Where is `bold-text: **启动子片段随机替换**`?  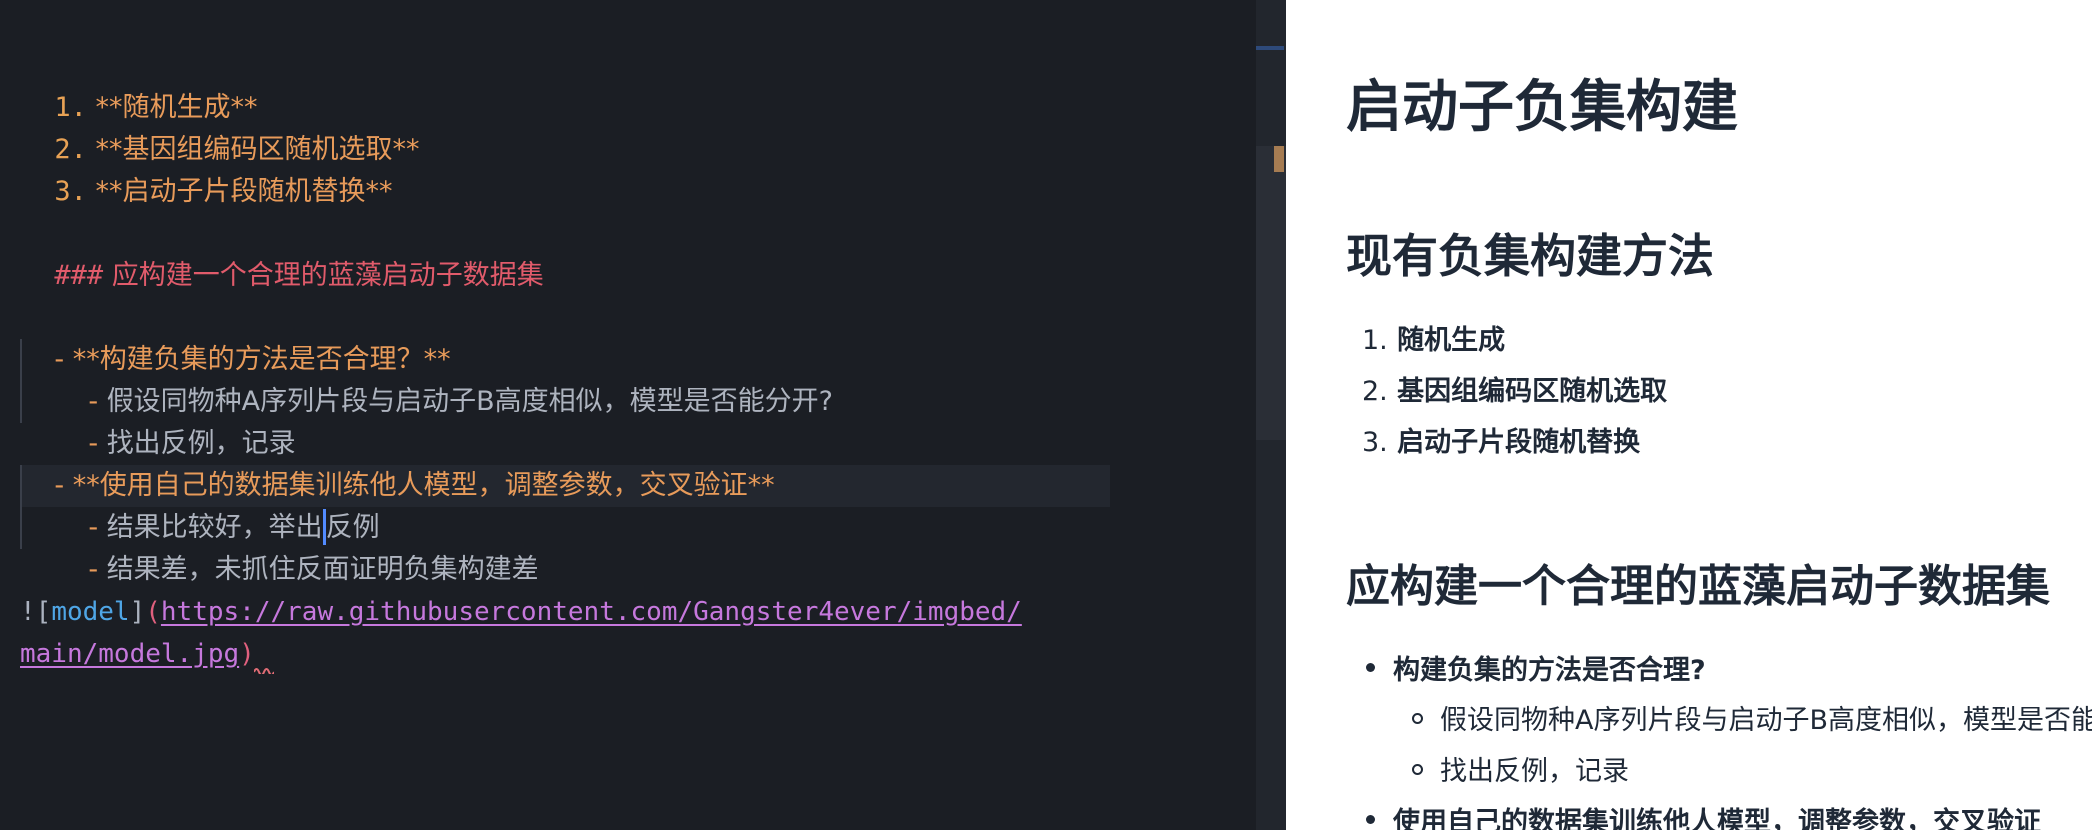 bold-text: **启动子片段随机替换** is located at coordinates (244, 191).